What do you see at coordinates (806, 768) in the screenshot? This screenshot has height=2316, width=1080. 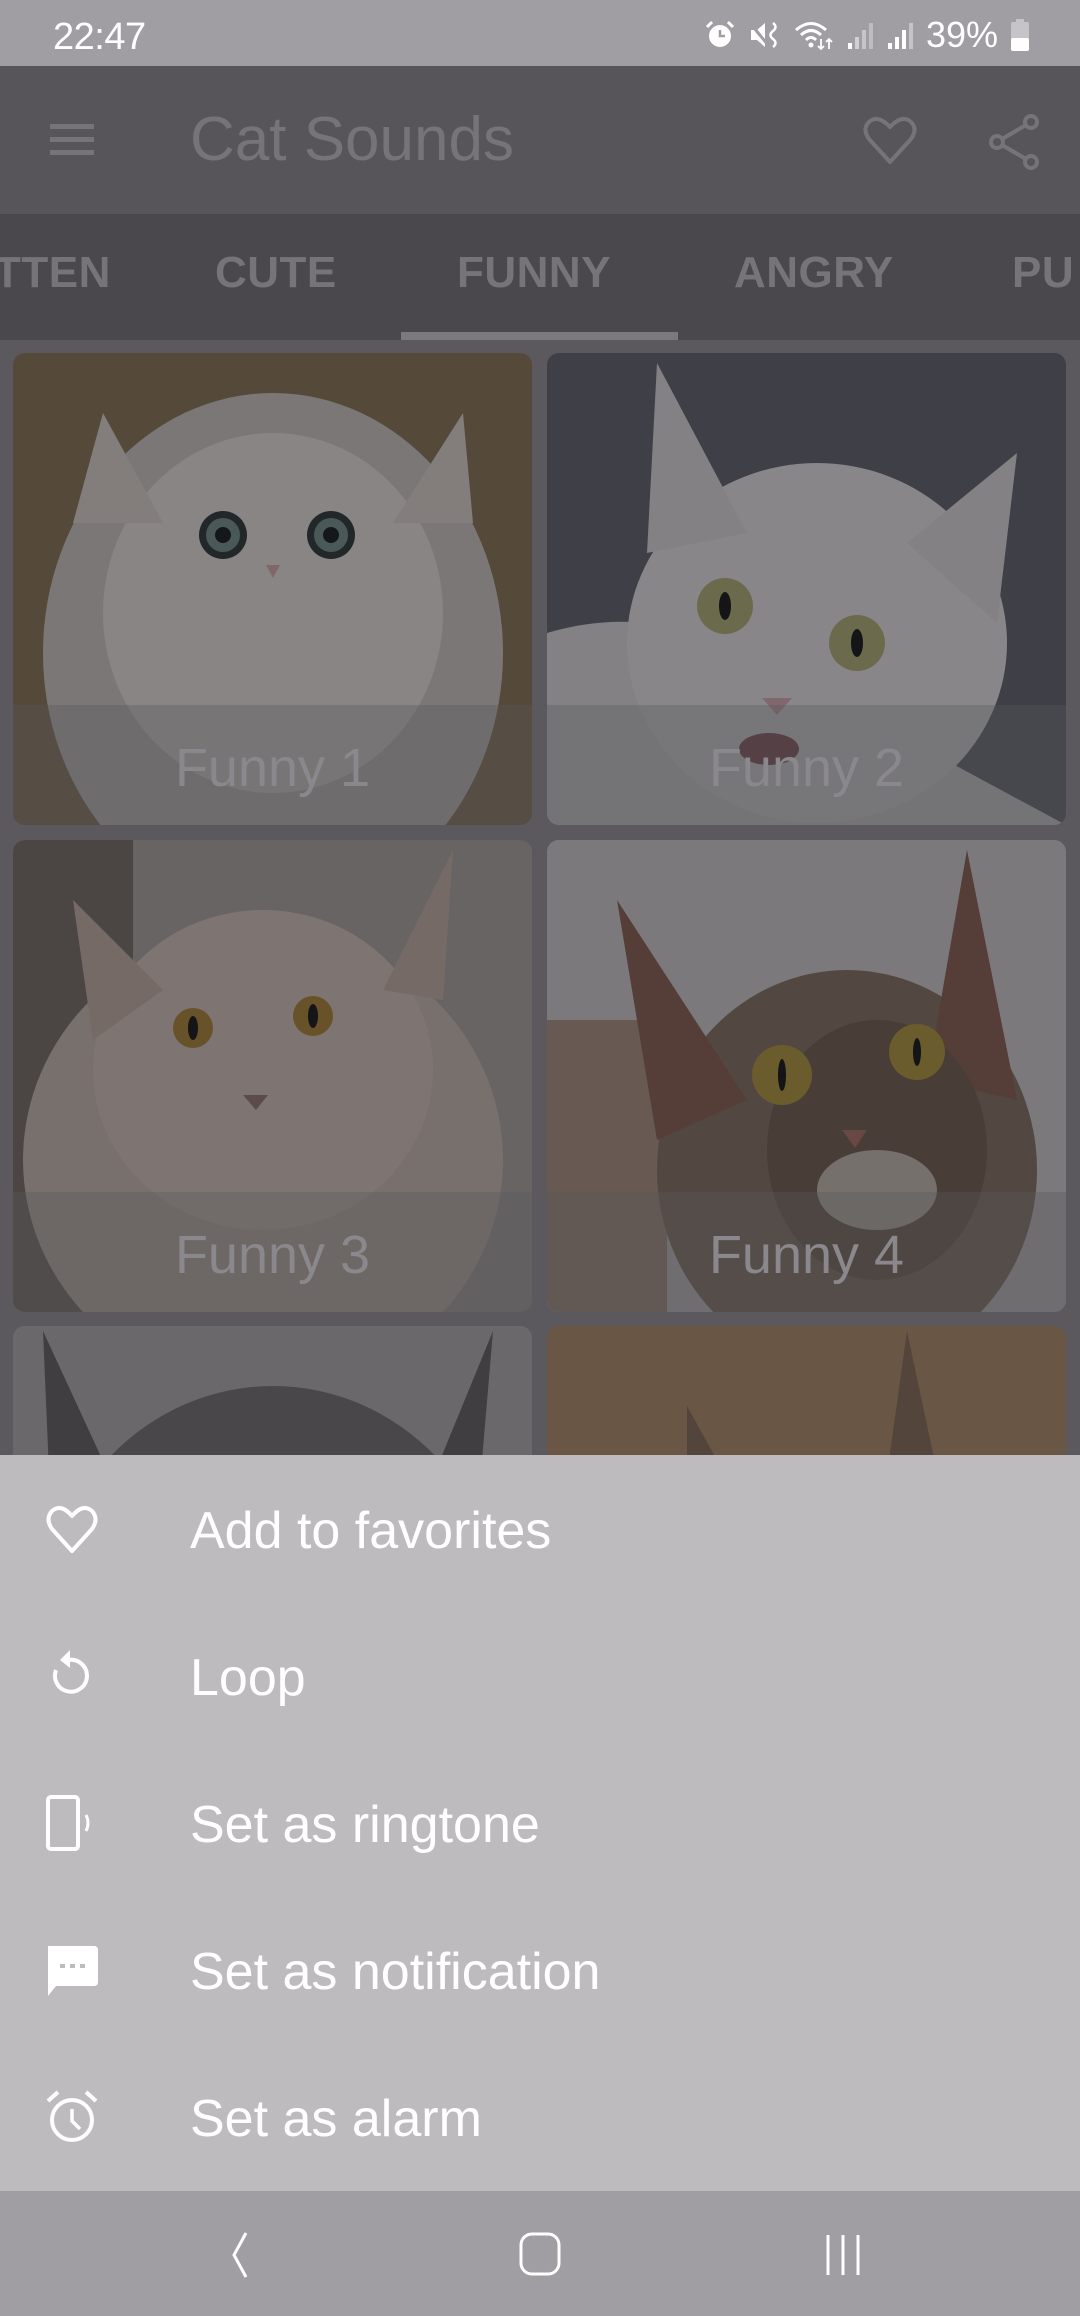 I see `card-caption: Funny 2` at bounding box center [806, 768].